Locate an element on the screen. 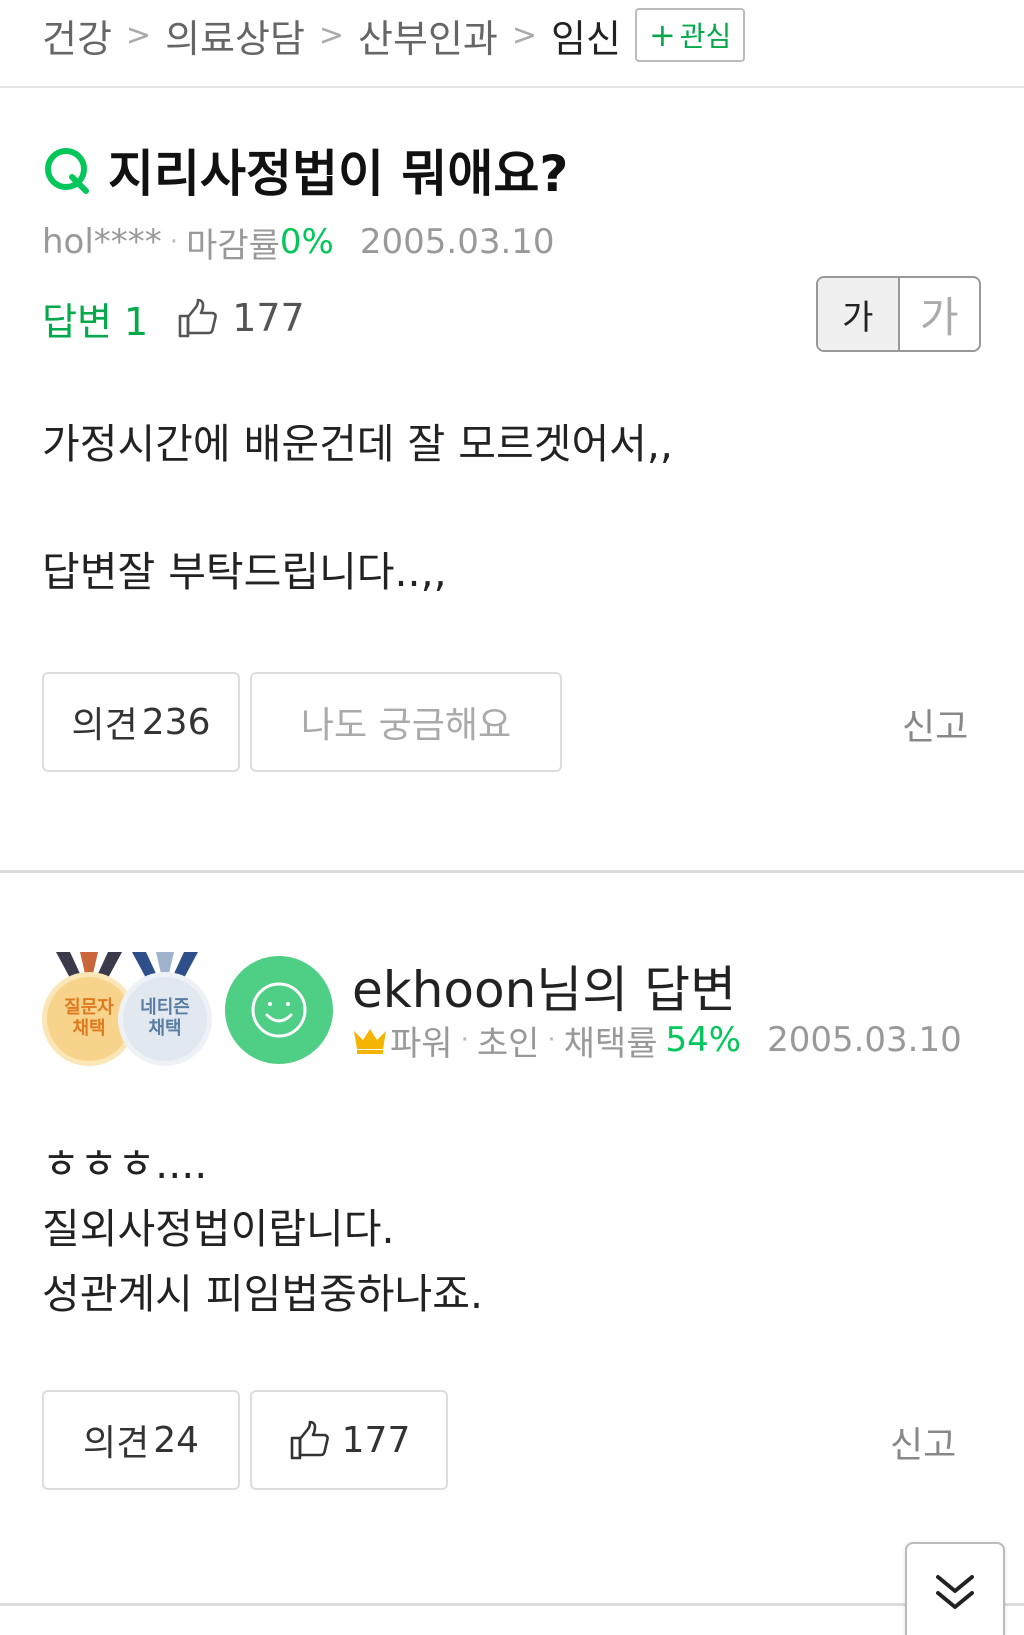 This screenshot has width=1024, height=1635. question-date: 2005.03.10 is located at coordinates (457, 242).